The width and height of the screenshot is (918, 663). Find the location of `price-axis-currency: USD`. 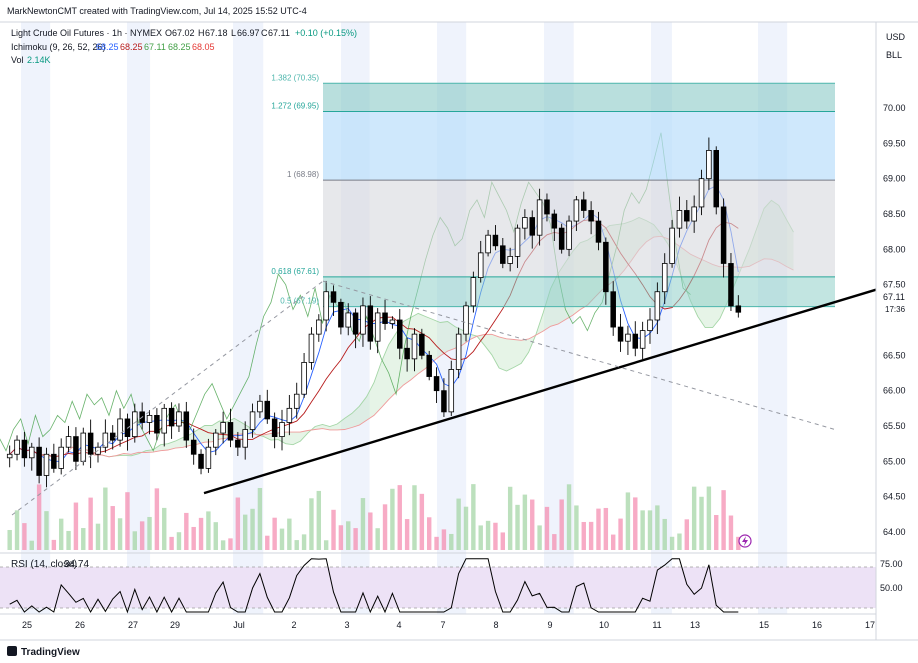

price-axis-currency: USD is located at coordinates (896, 37).